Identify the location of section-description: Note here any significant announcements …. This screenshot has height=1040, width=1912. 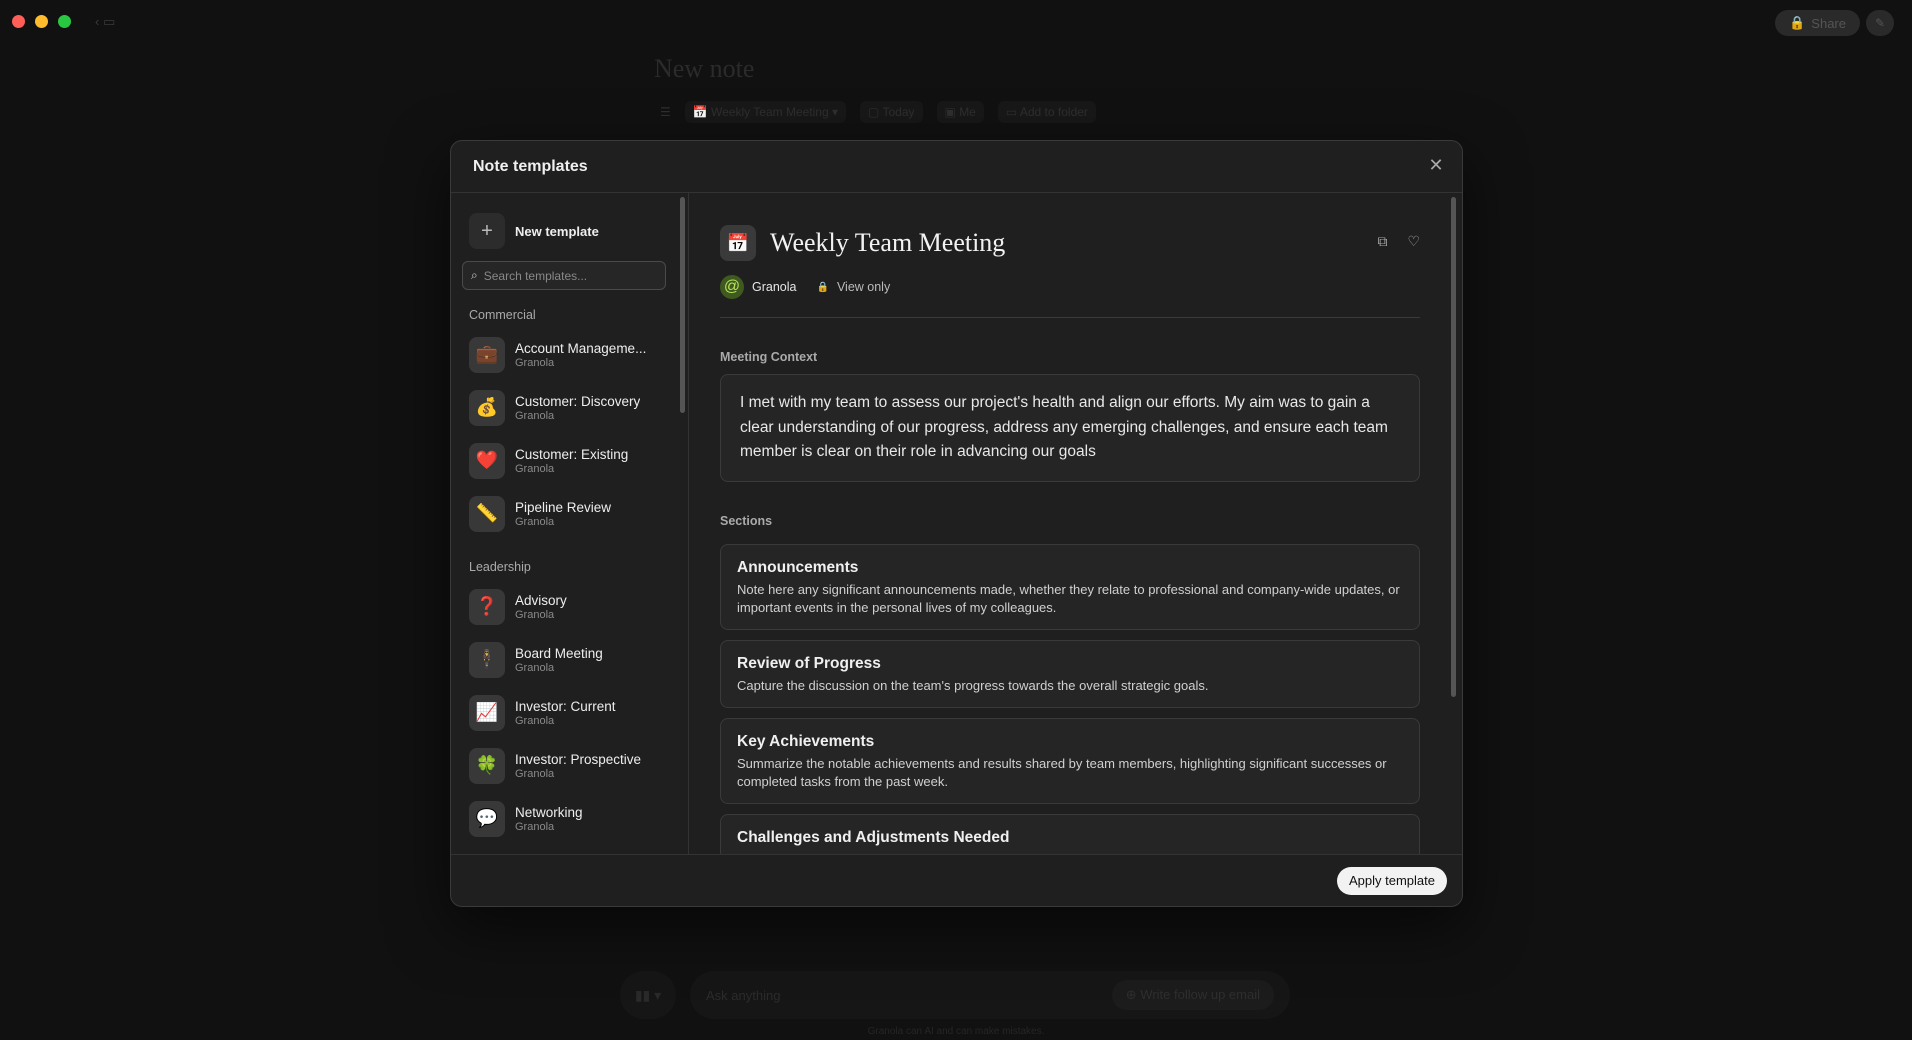
(1068, 598).